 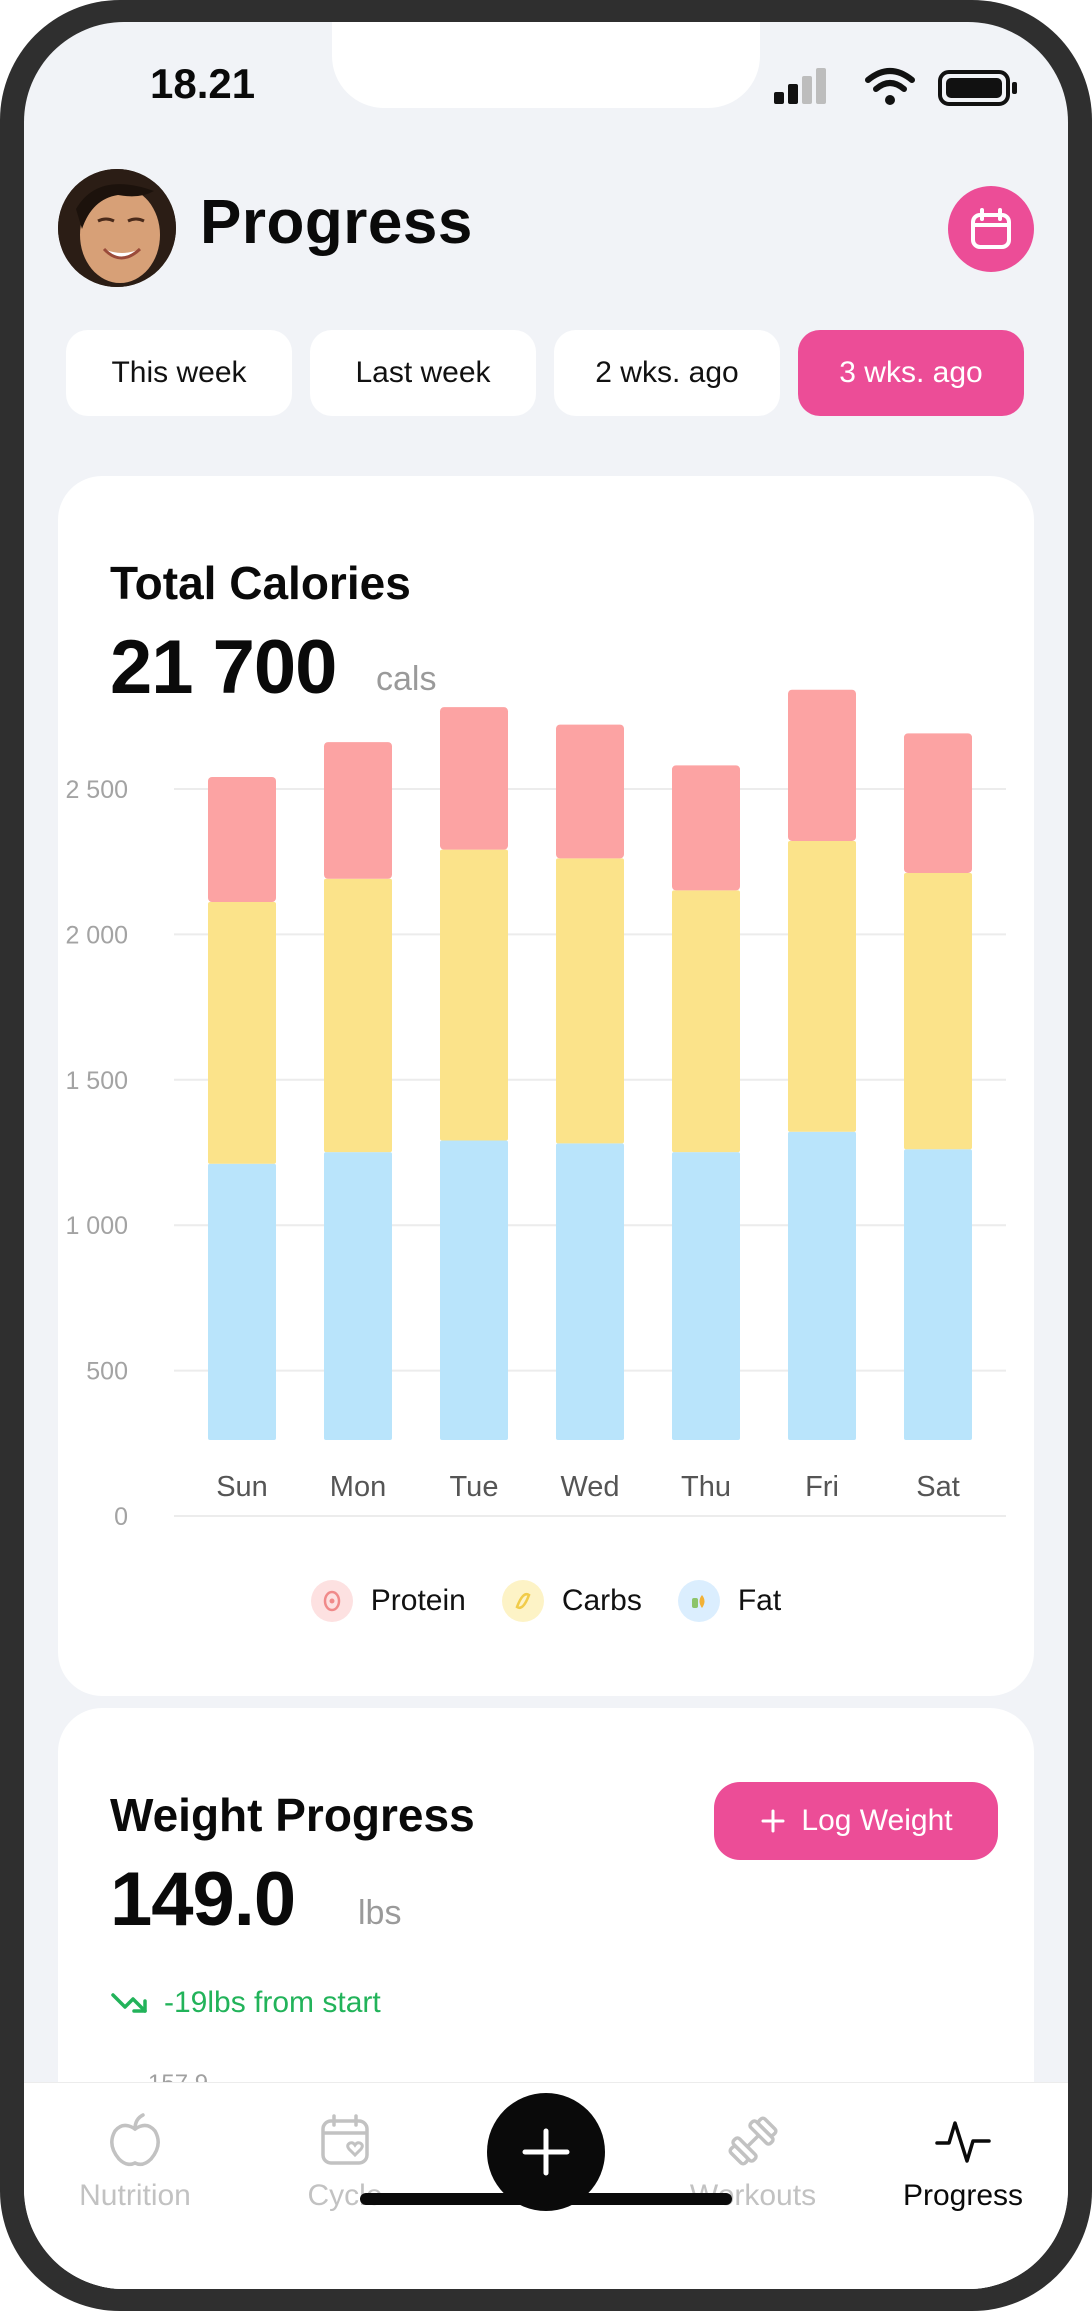 What do you see at coordinates (331, 1601) in the screenshot?
I see `protein-icon` at bounding box center [331, 1601].